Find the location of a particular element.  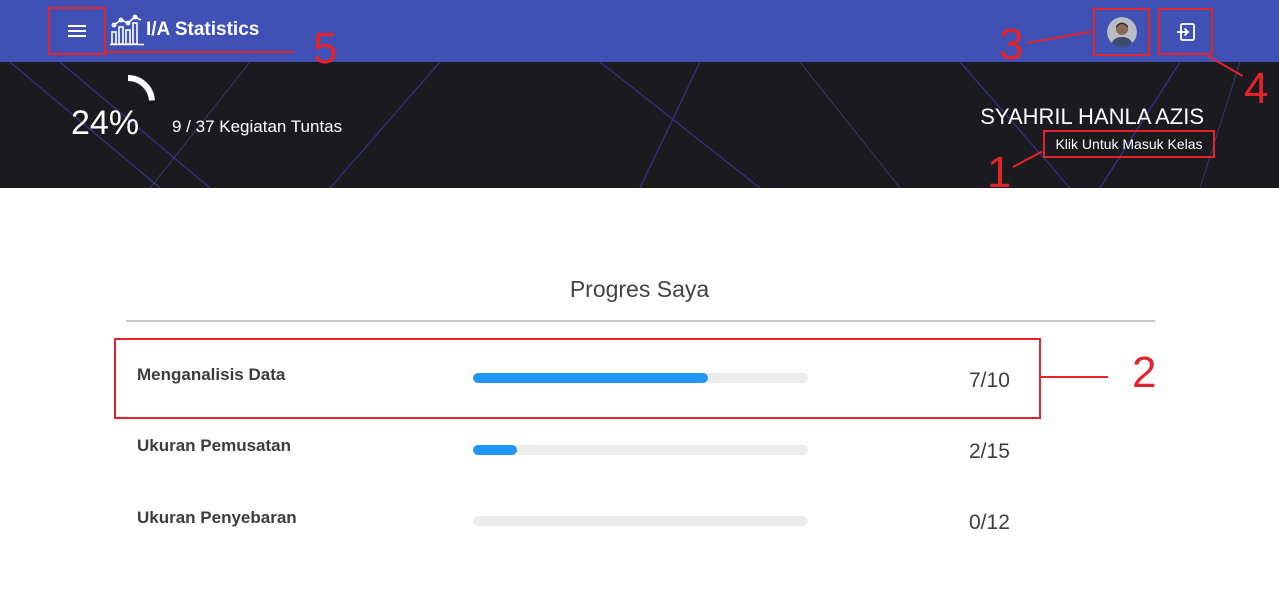

avatar is located at coordinates (1121, 32).